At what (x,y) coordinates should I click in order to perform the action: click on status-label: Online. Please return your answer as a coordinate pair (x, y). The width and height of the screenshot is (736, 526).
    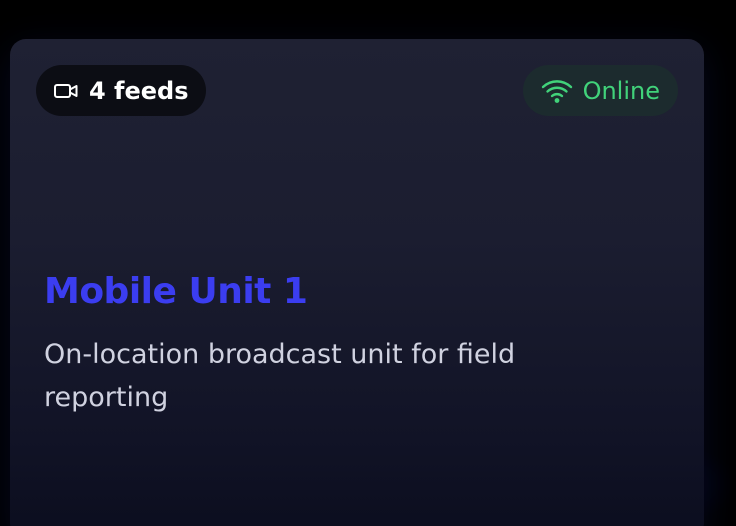
    Looking at the image, I should click on (621, 90).